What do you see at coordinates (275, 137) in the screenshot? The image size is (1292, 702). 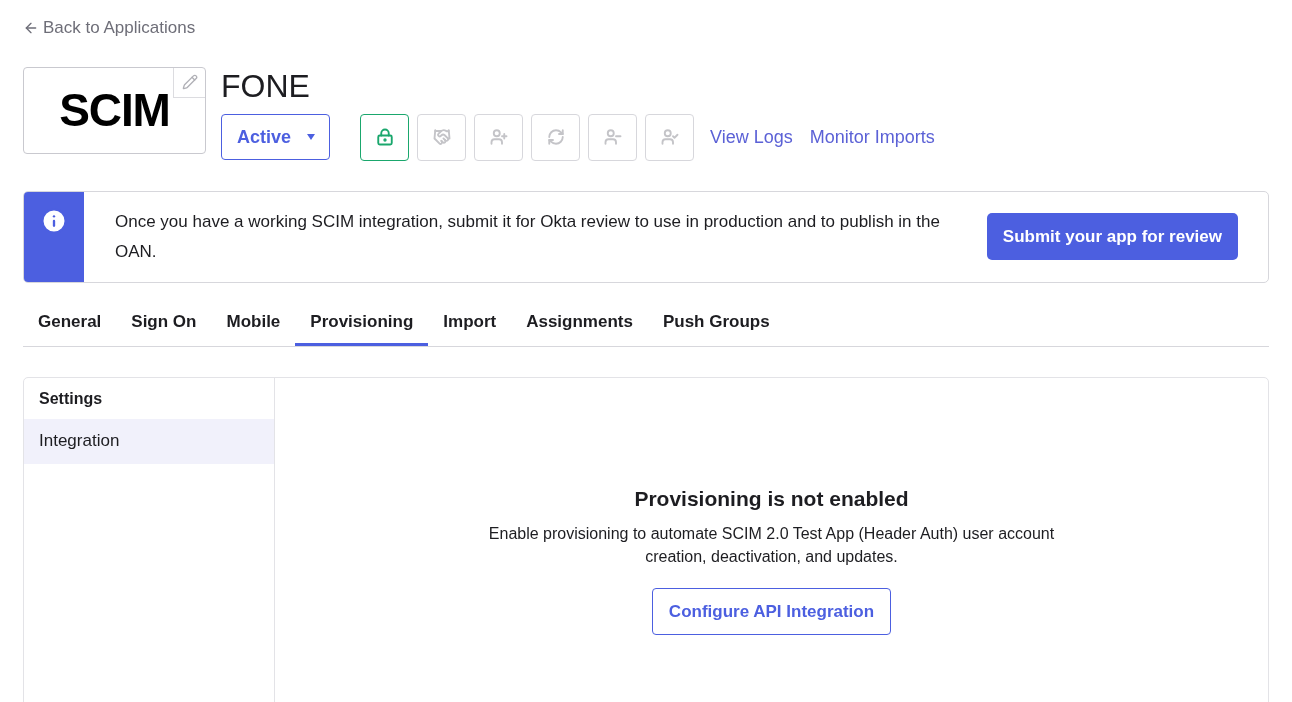 I see `status-dropdown: Active` at bounding box center [275, 137].